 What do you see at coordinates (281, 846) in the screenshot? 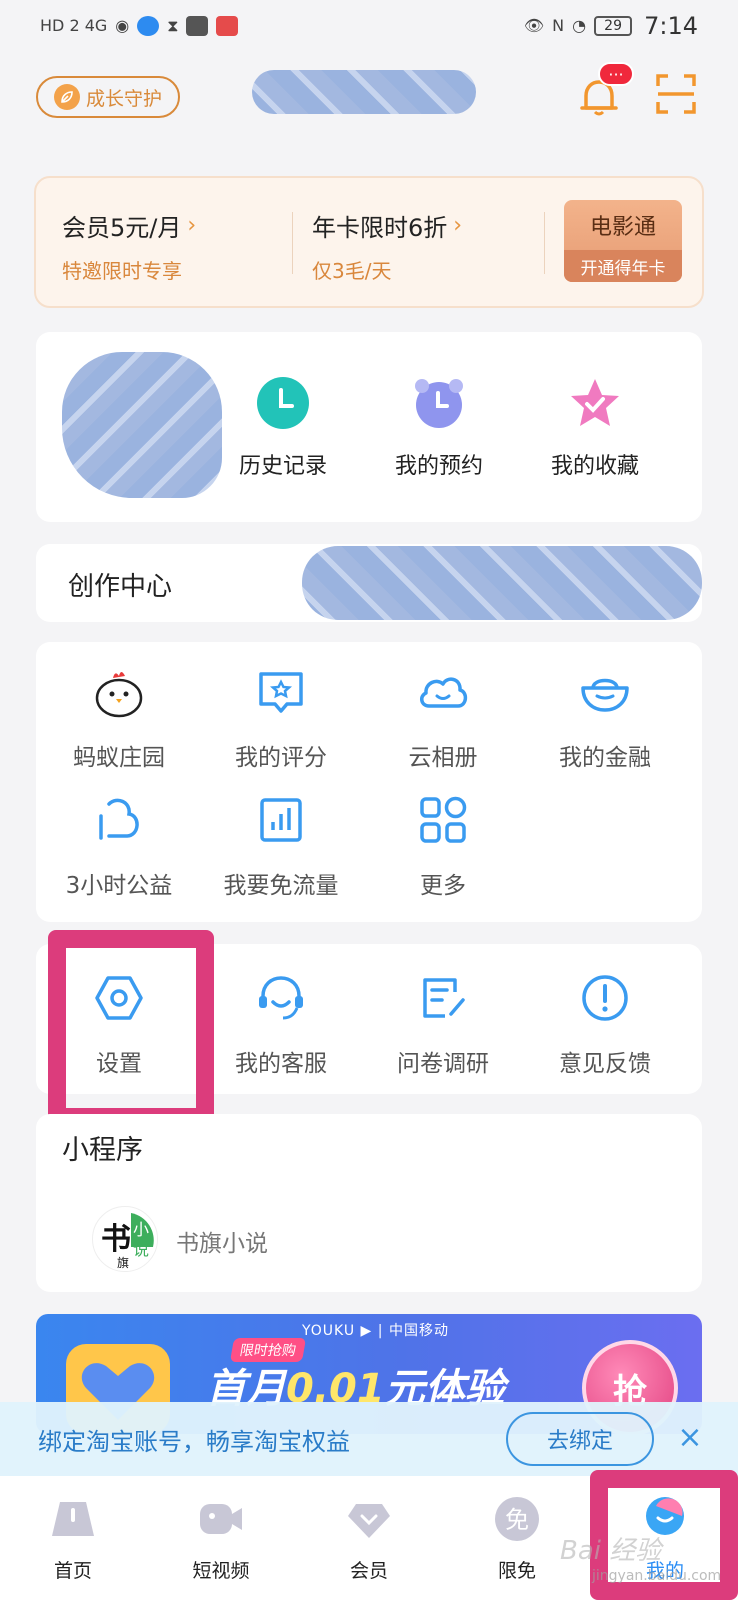
I see `service-free-data: 我要免流量` at bounding box center [281, 846].